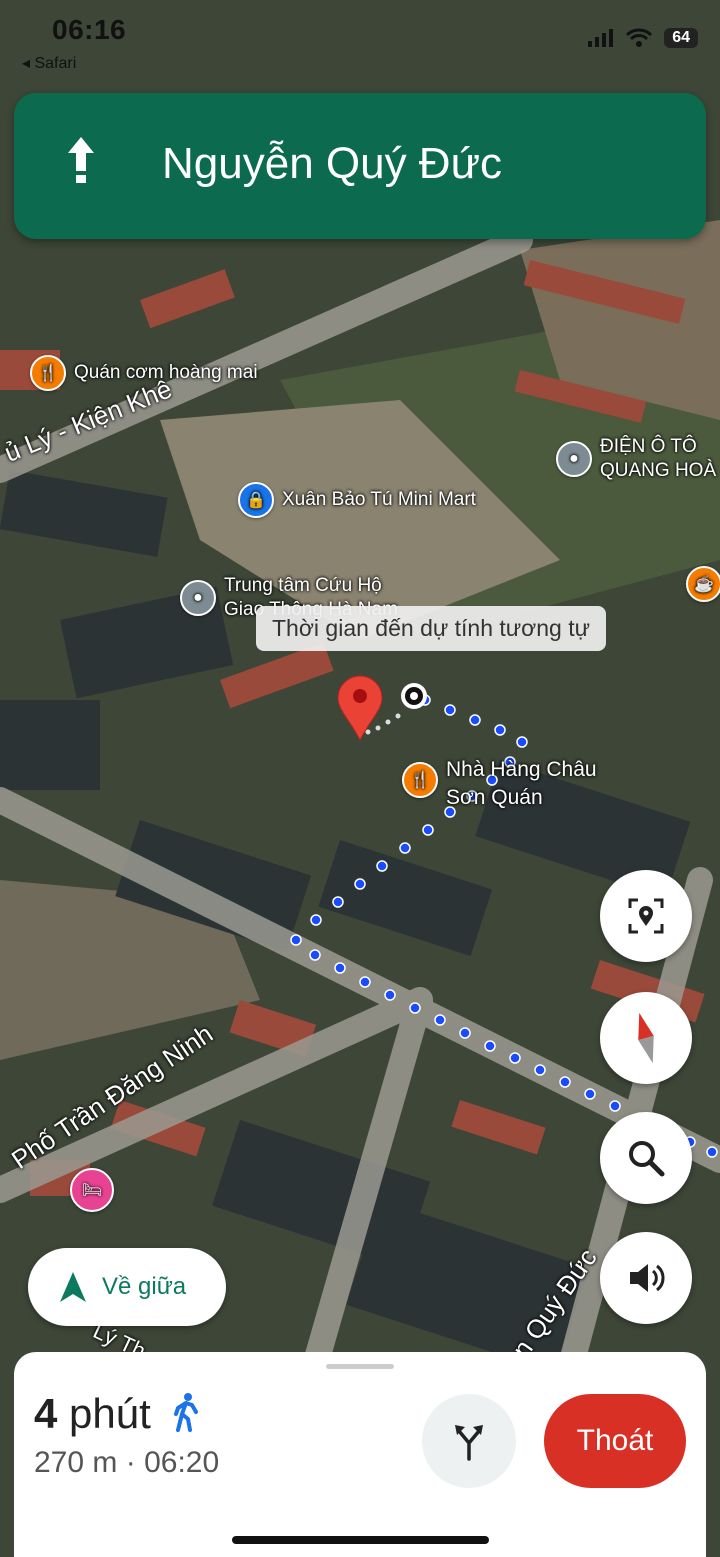 This screenshot has width=720, height=1557. Describe the element at coordinates (186, 1412) in the screenshot. I see `walking-icon` at that location.